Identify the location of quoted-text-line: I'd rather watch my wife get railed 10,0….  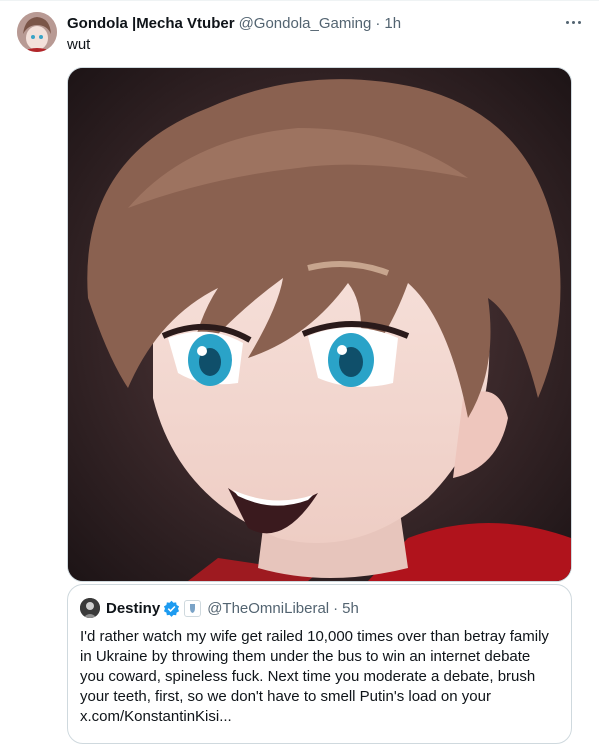
(314, 636).